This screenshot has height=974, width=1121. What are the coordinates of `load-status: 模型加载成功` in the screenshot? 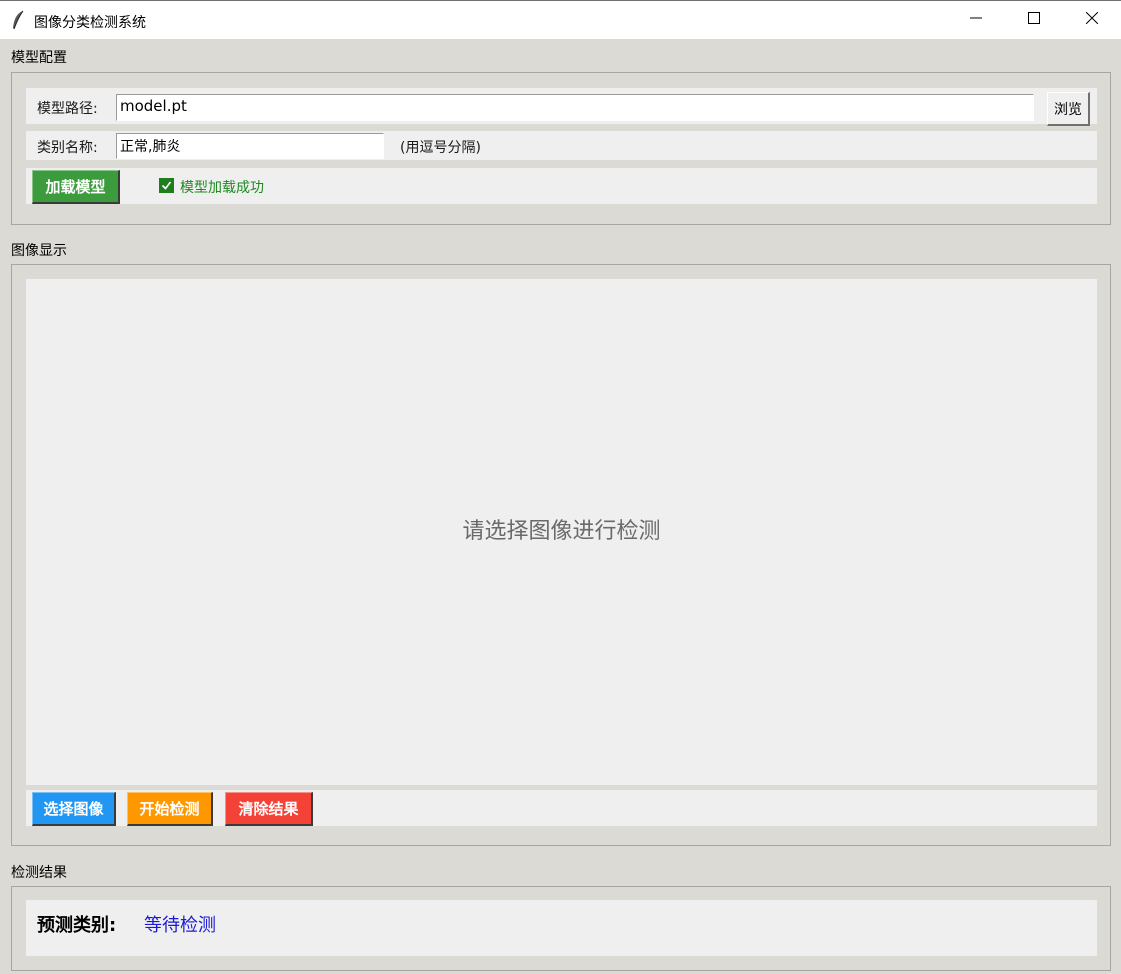 It's located at (222, 188).